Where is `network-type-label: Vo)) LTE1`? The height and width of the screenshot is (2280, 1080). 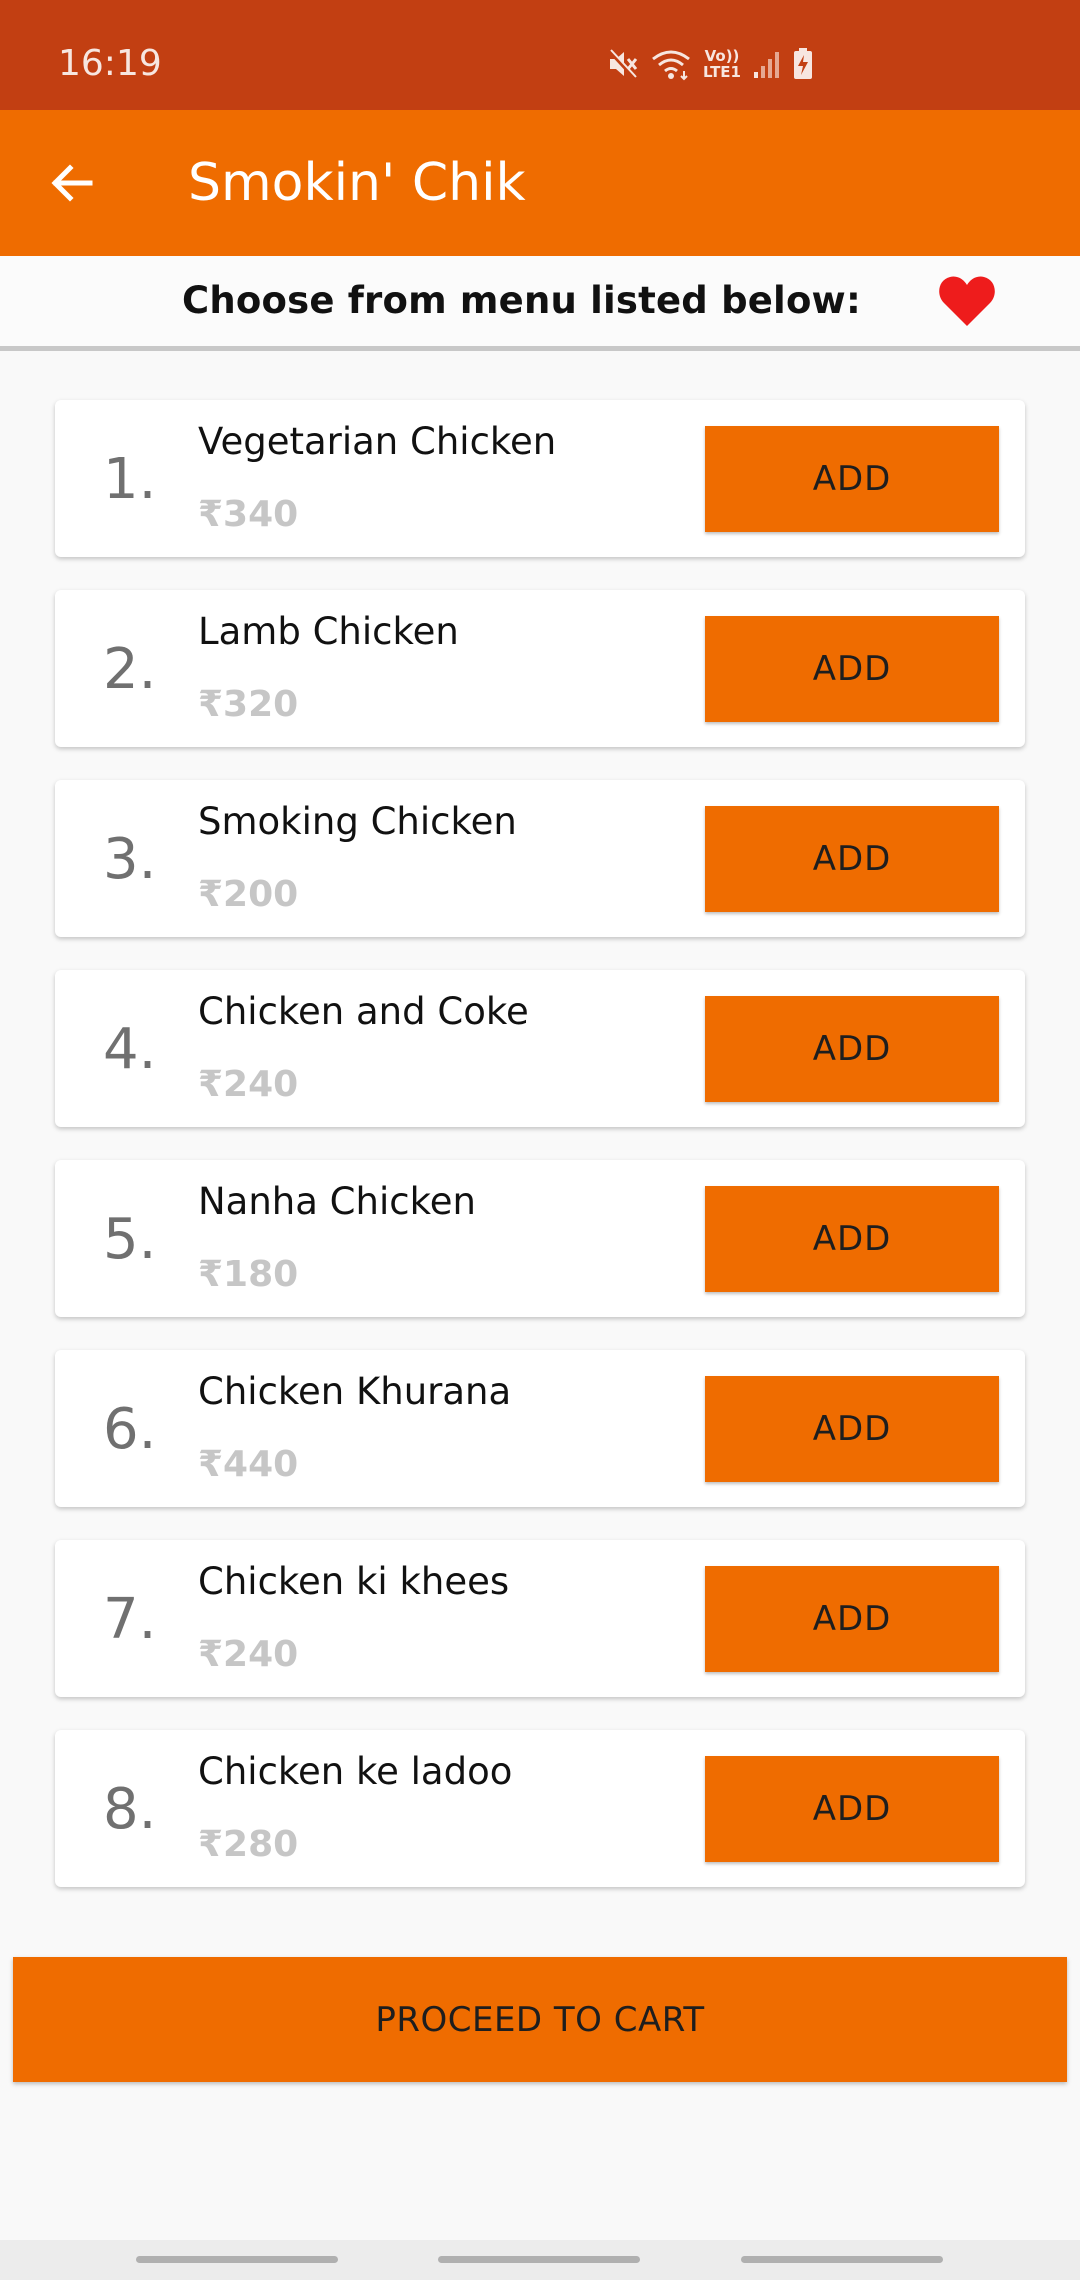 network-type-label: Vo)) LTE1 is located at coordinates (722, 64).